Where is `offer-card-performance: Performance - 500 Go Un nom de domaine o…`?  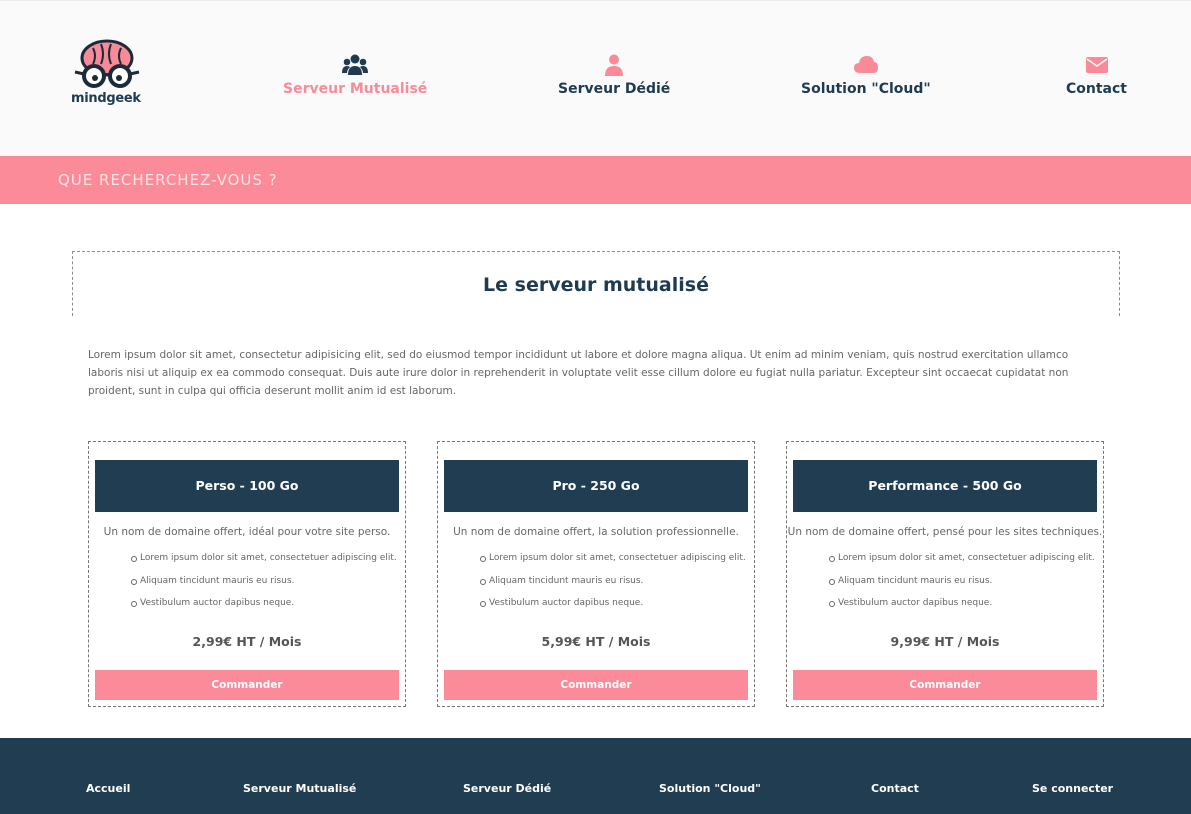
offer-card-performance: Performance - 500 Go Un nom de domaine o… is located at coordinates (945, 574).